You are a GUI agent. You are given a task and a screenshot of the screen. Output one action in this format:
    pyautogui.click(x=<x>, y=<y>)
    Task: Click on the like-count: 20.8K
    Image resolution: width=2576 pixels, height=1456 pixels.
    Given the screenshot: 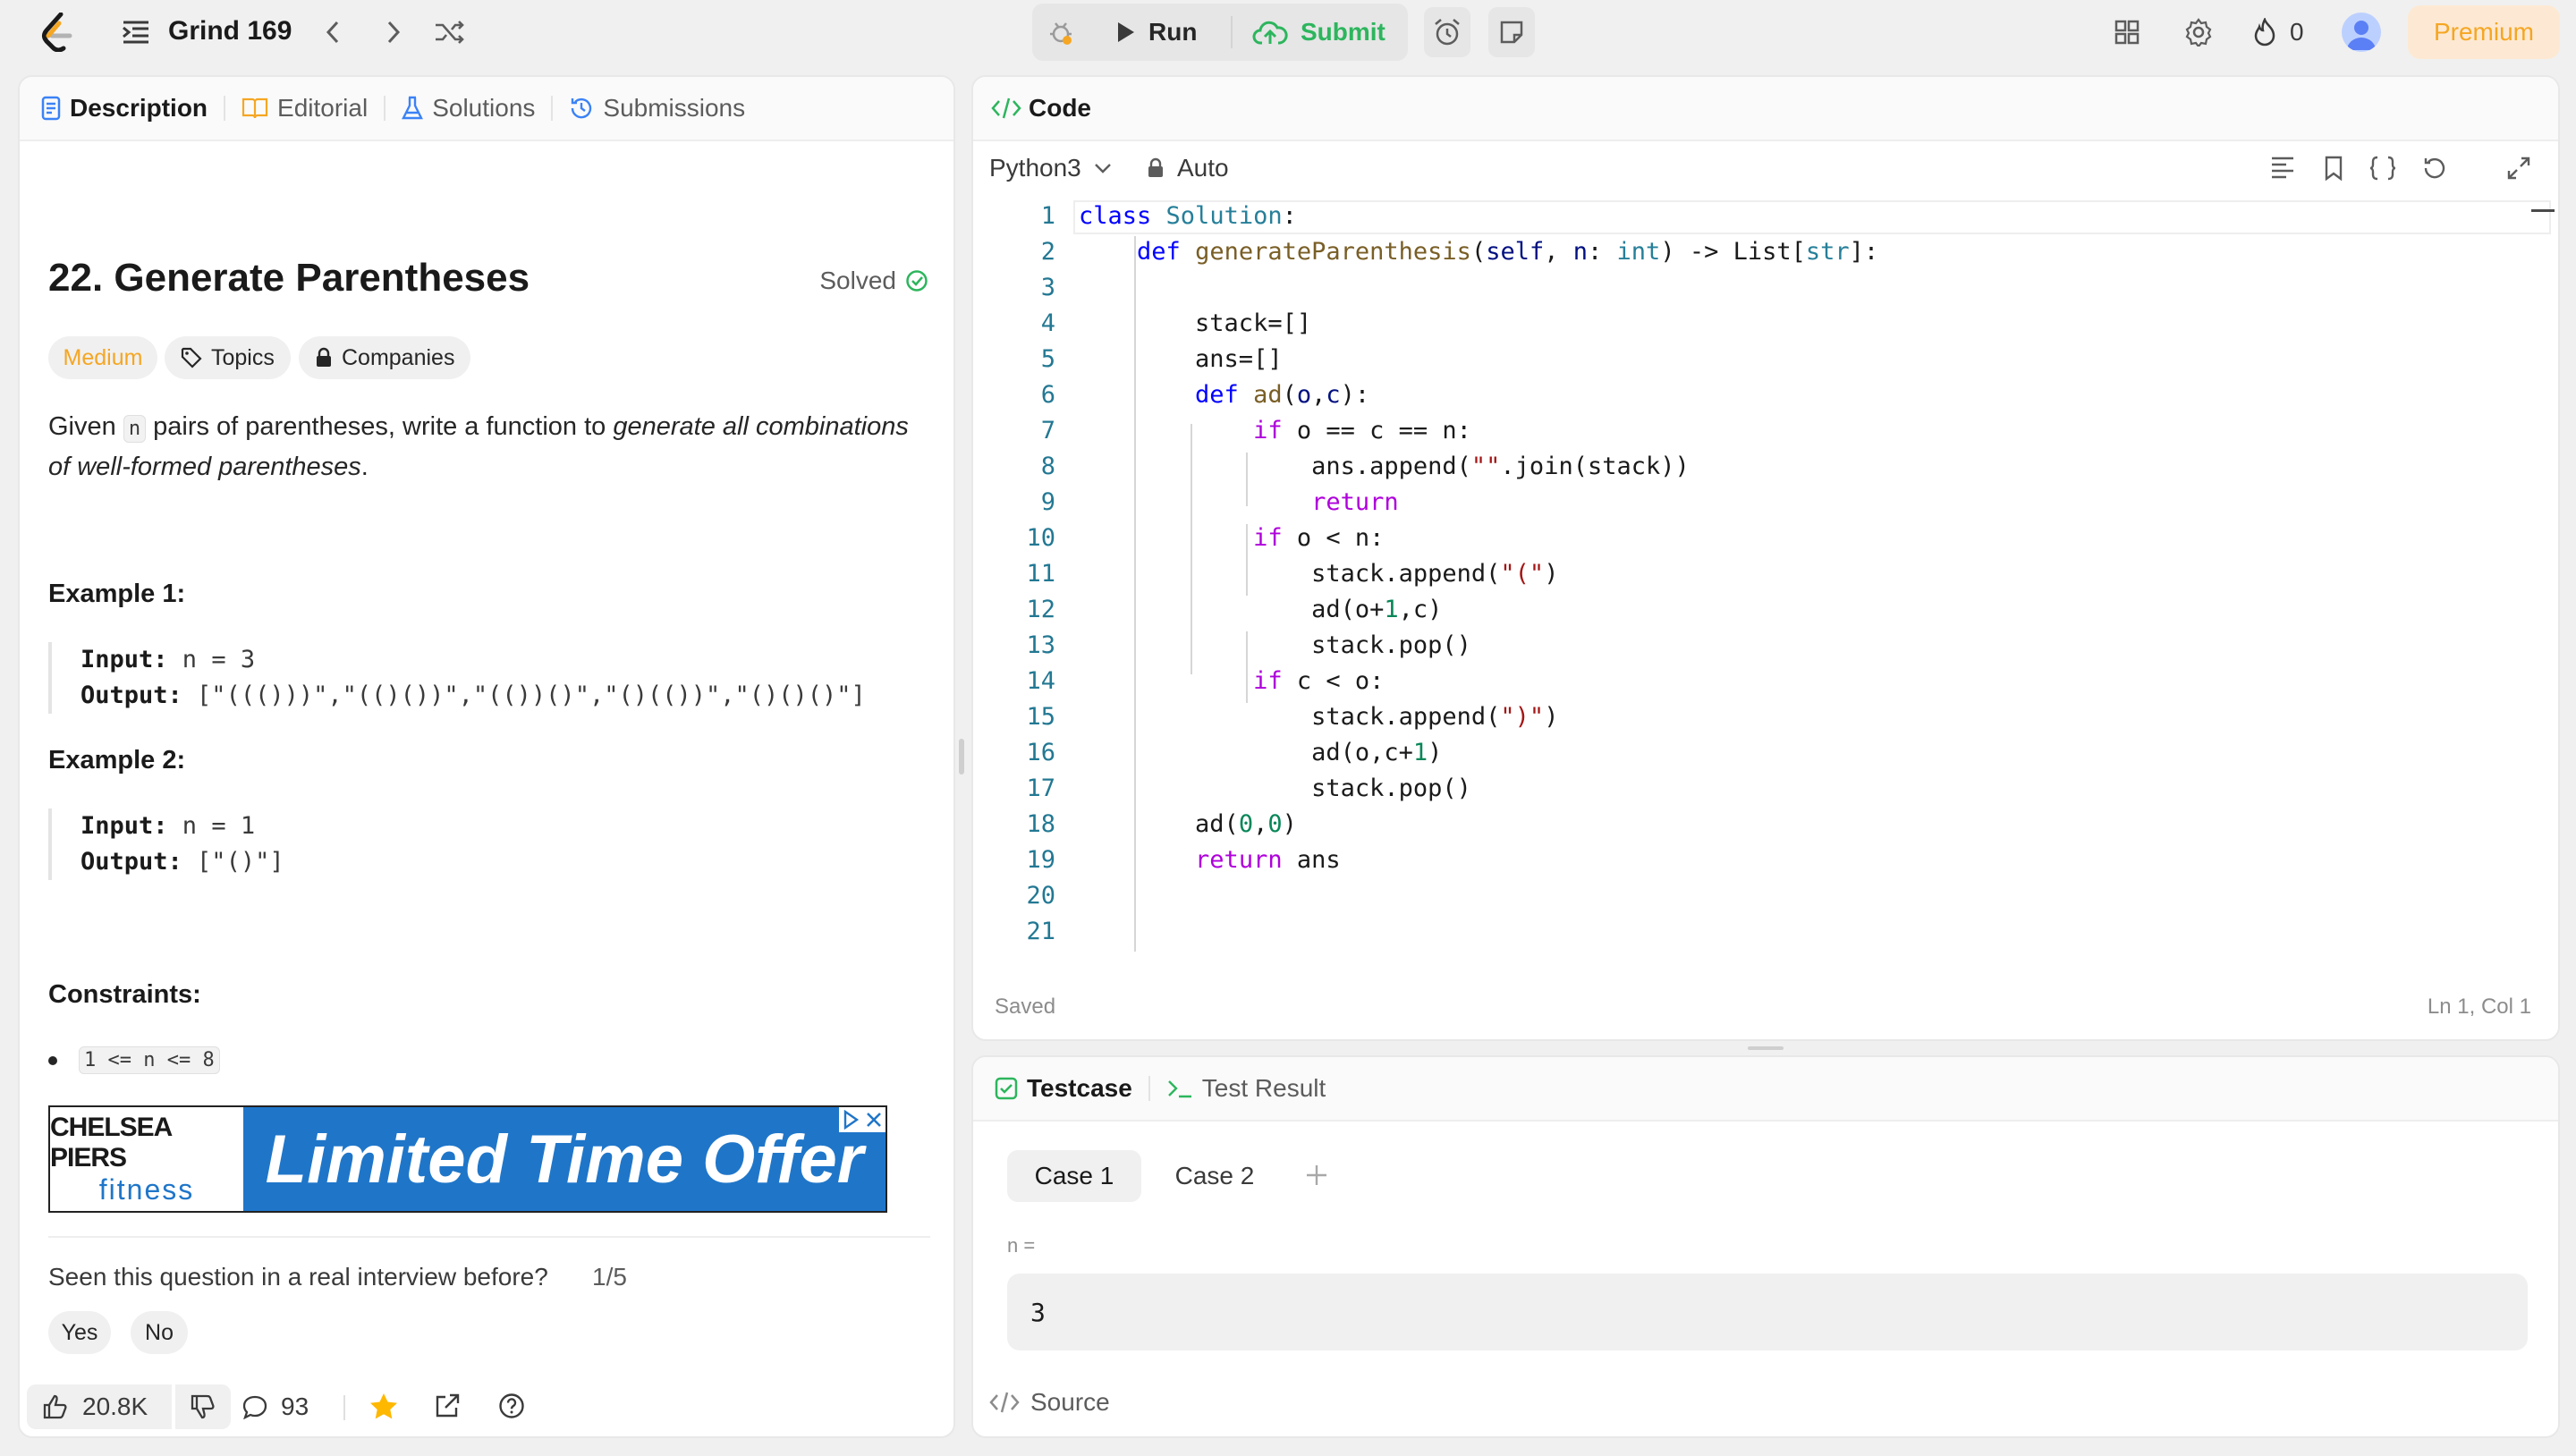 What is the action you would take?
    pyautogui.click(x=115, y=1406)
    